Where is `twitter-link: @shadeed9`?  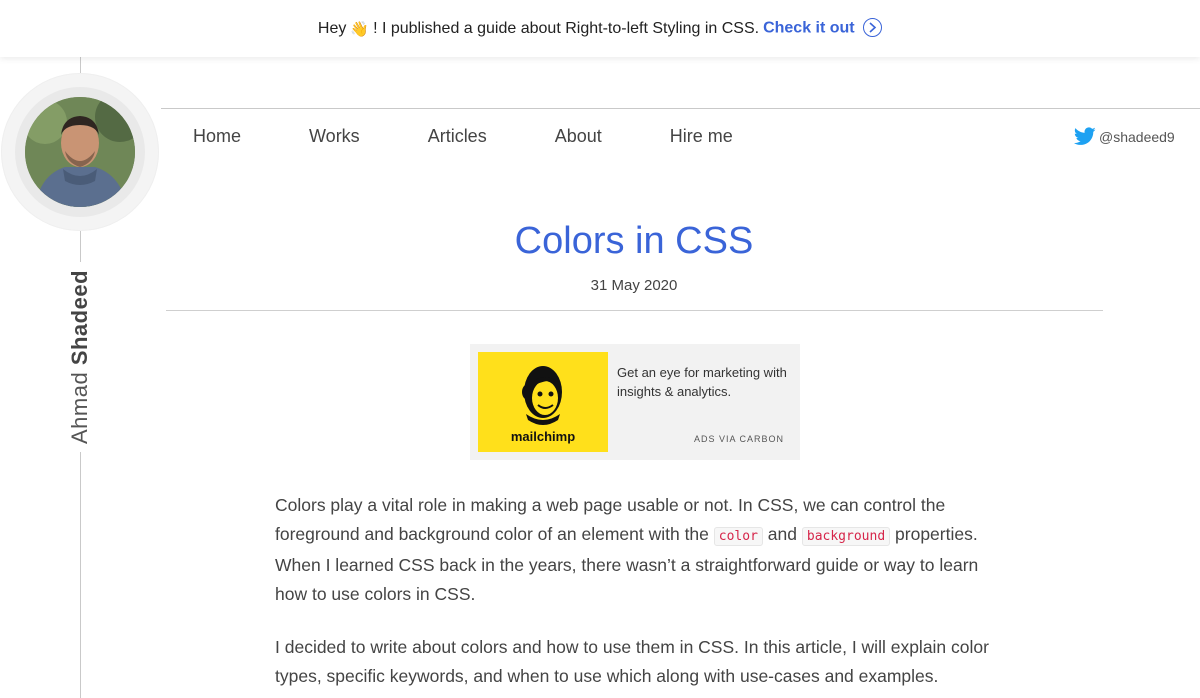 twitter-link: @shadeed9 is located at coordinates (1124, 136).